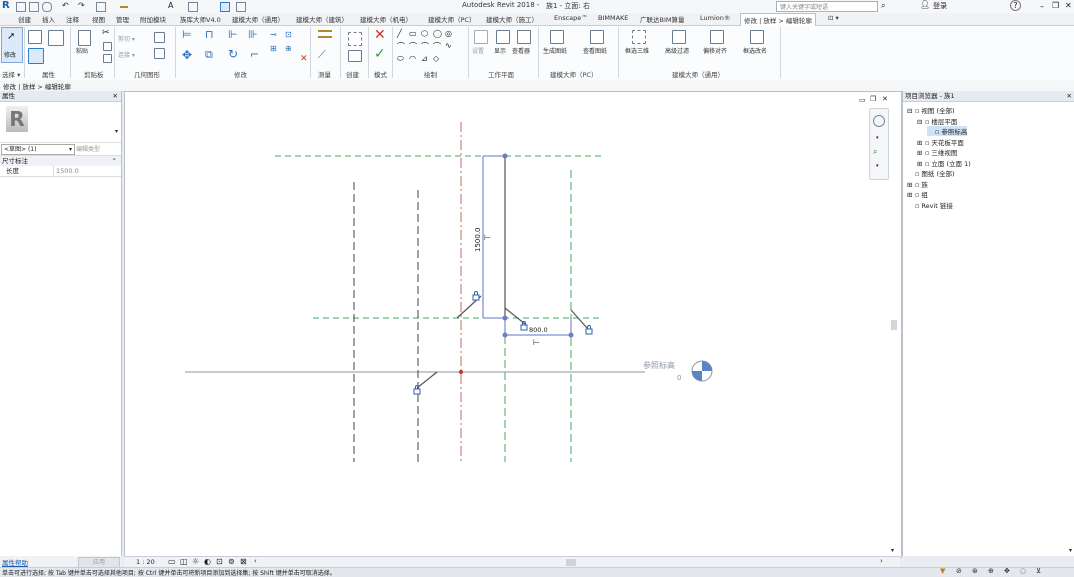 The height and width of the screenshot is (577, 1074). I want to click on create-group-icon, so click(355, 39).